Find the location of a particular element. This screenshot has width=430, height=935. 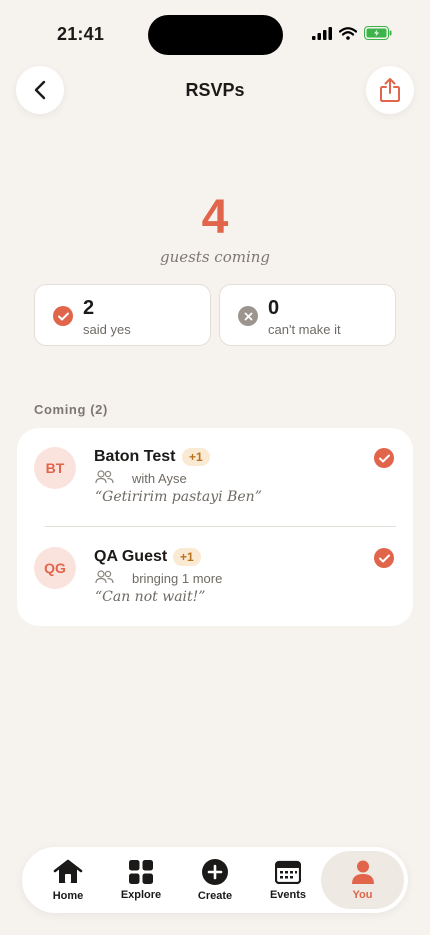

status-icons is located at coordinates (352, 33).